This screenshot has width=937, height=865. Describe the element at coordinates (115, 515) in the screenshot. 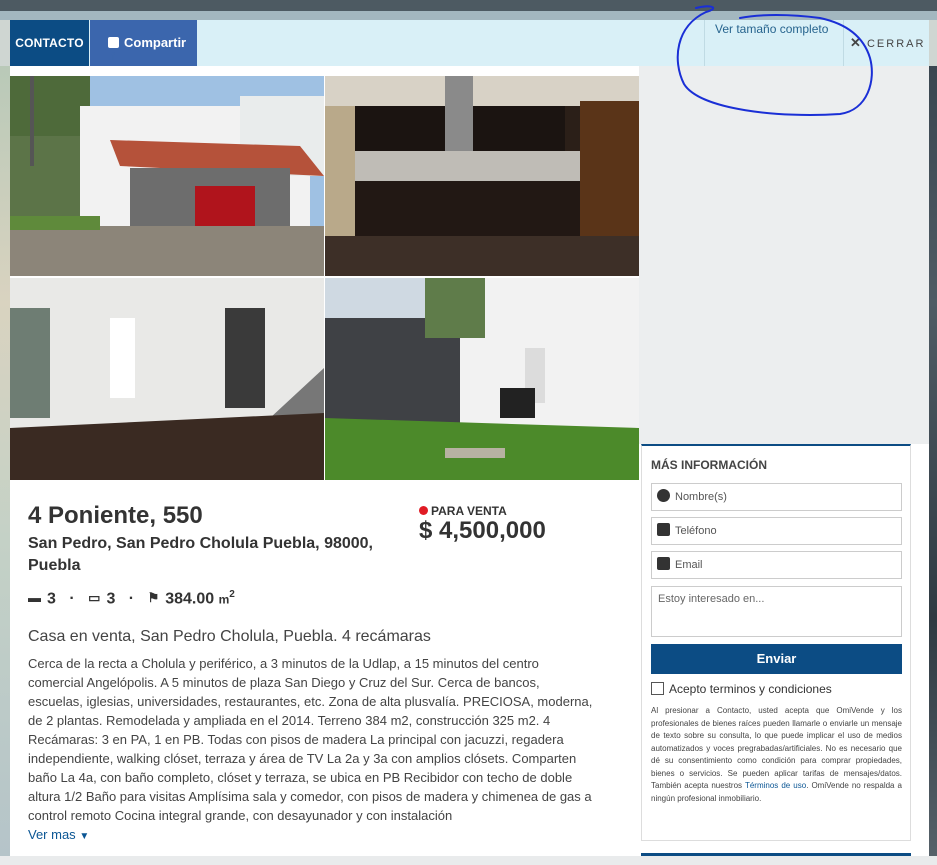

I see `listing-title: 4 Poniente, 550` at that location.